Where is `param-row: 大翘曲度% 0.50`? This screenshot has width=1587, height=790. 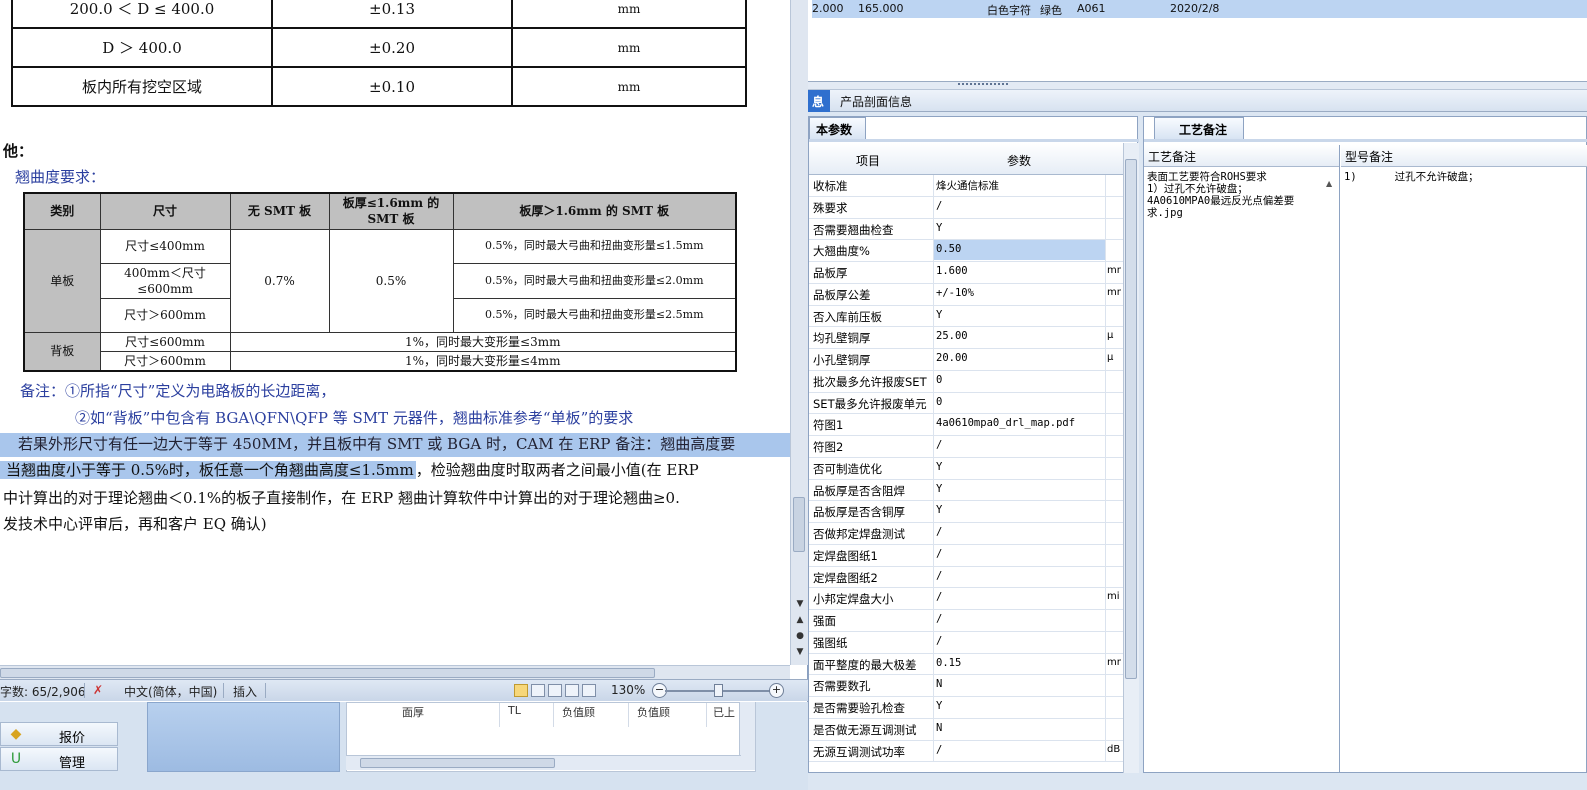 param-row: 大翘曲度% 0.50 is located at coordinates (966, 251).